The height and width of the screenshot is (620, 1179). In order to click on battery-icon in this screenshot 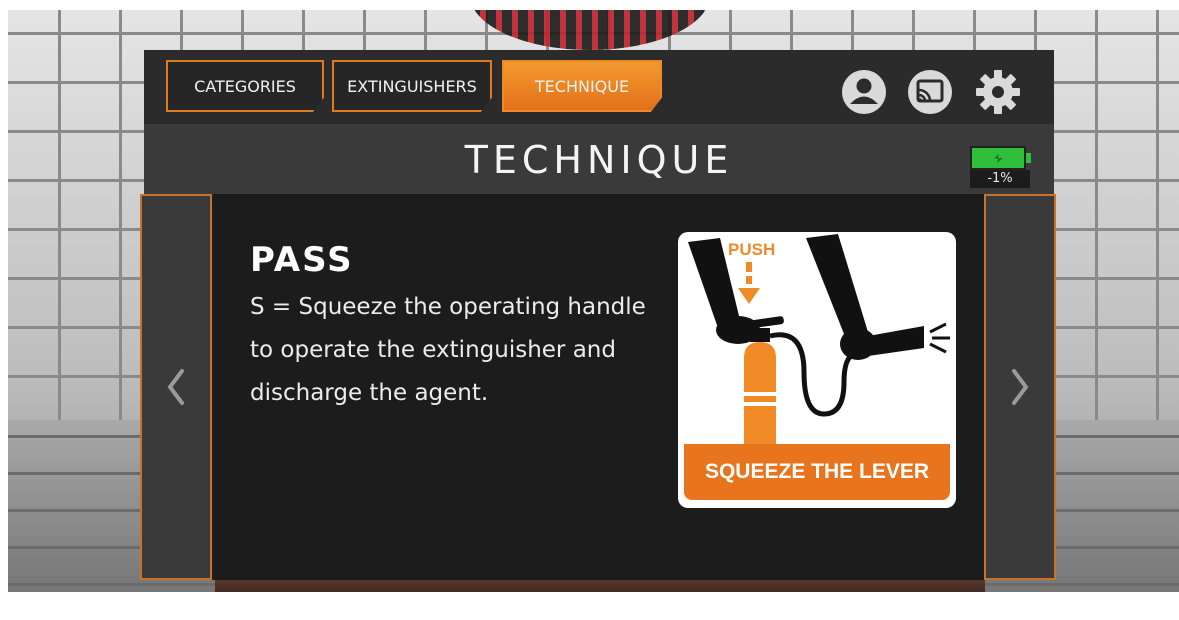, I will do `click(998, 158)`.